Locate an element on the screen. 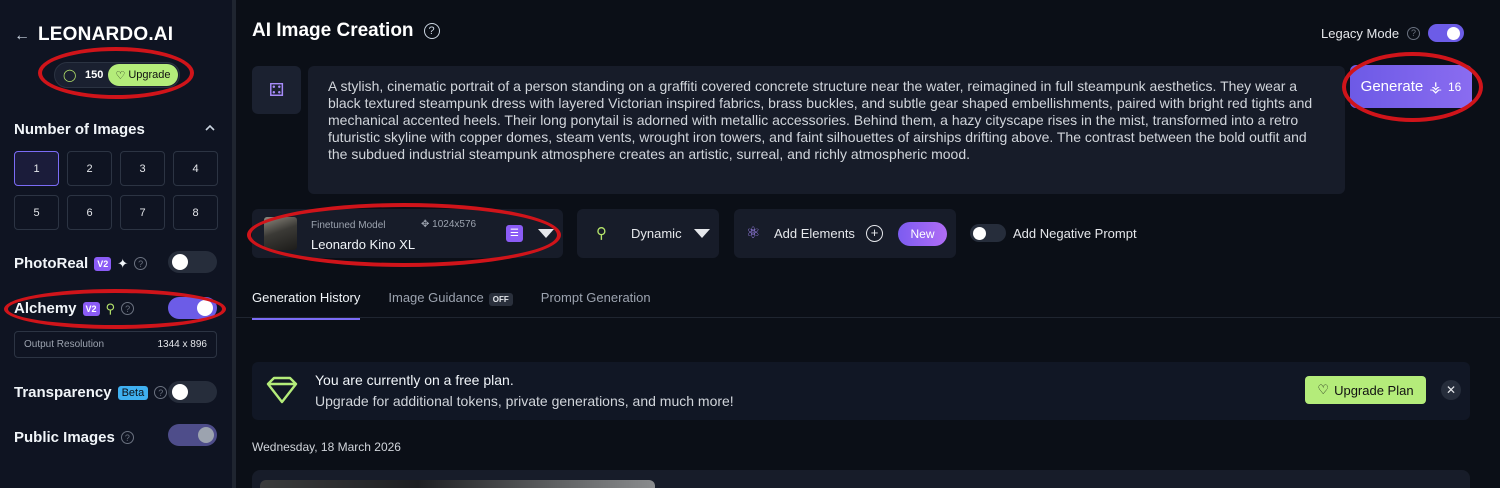 Image resolution: width=1500 pixels, height=488 pixels. num-images-option-2: 2 is located at coordinates (89, 168).